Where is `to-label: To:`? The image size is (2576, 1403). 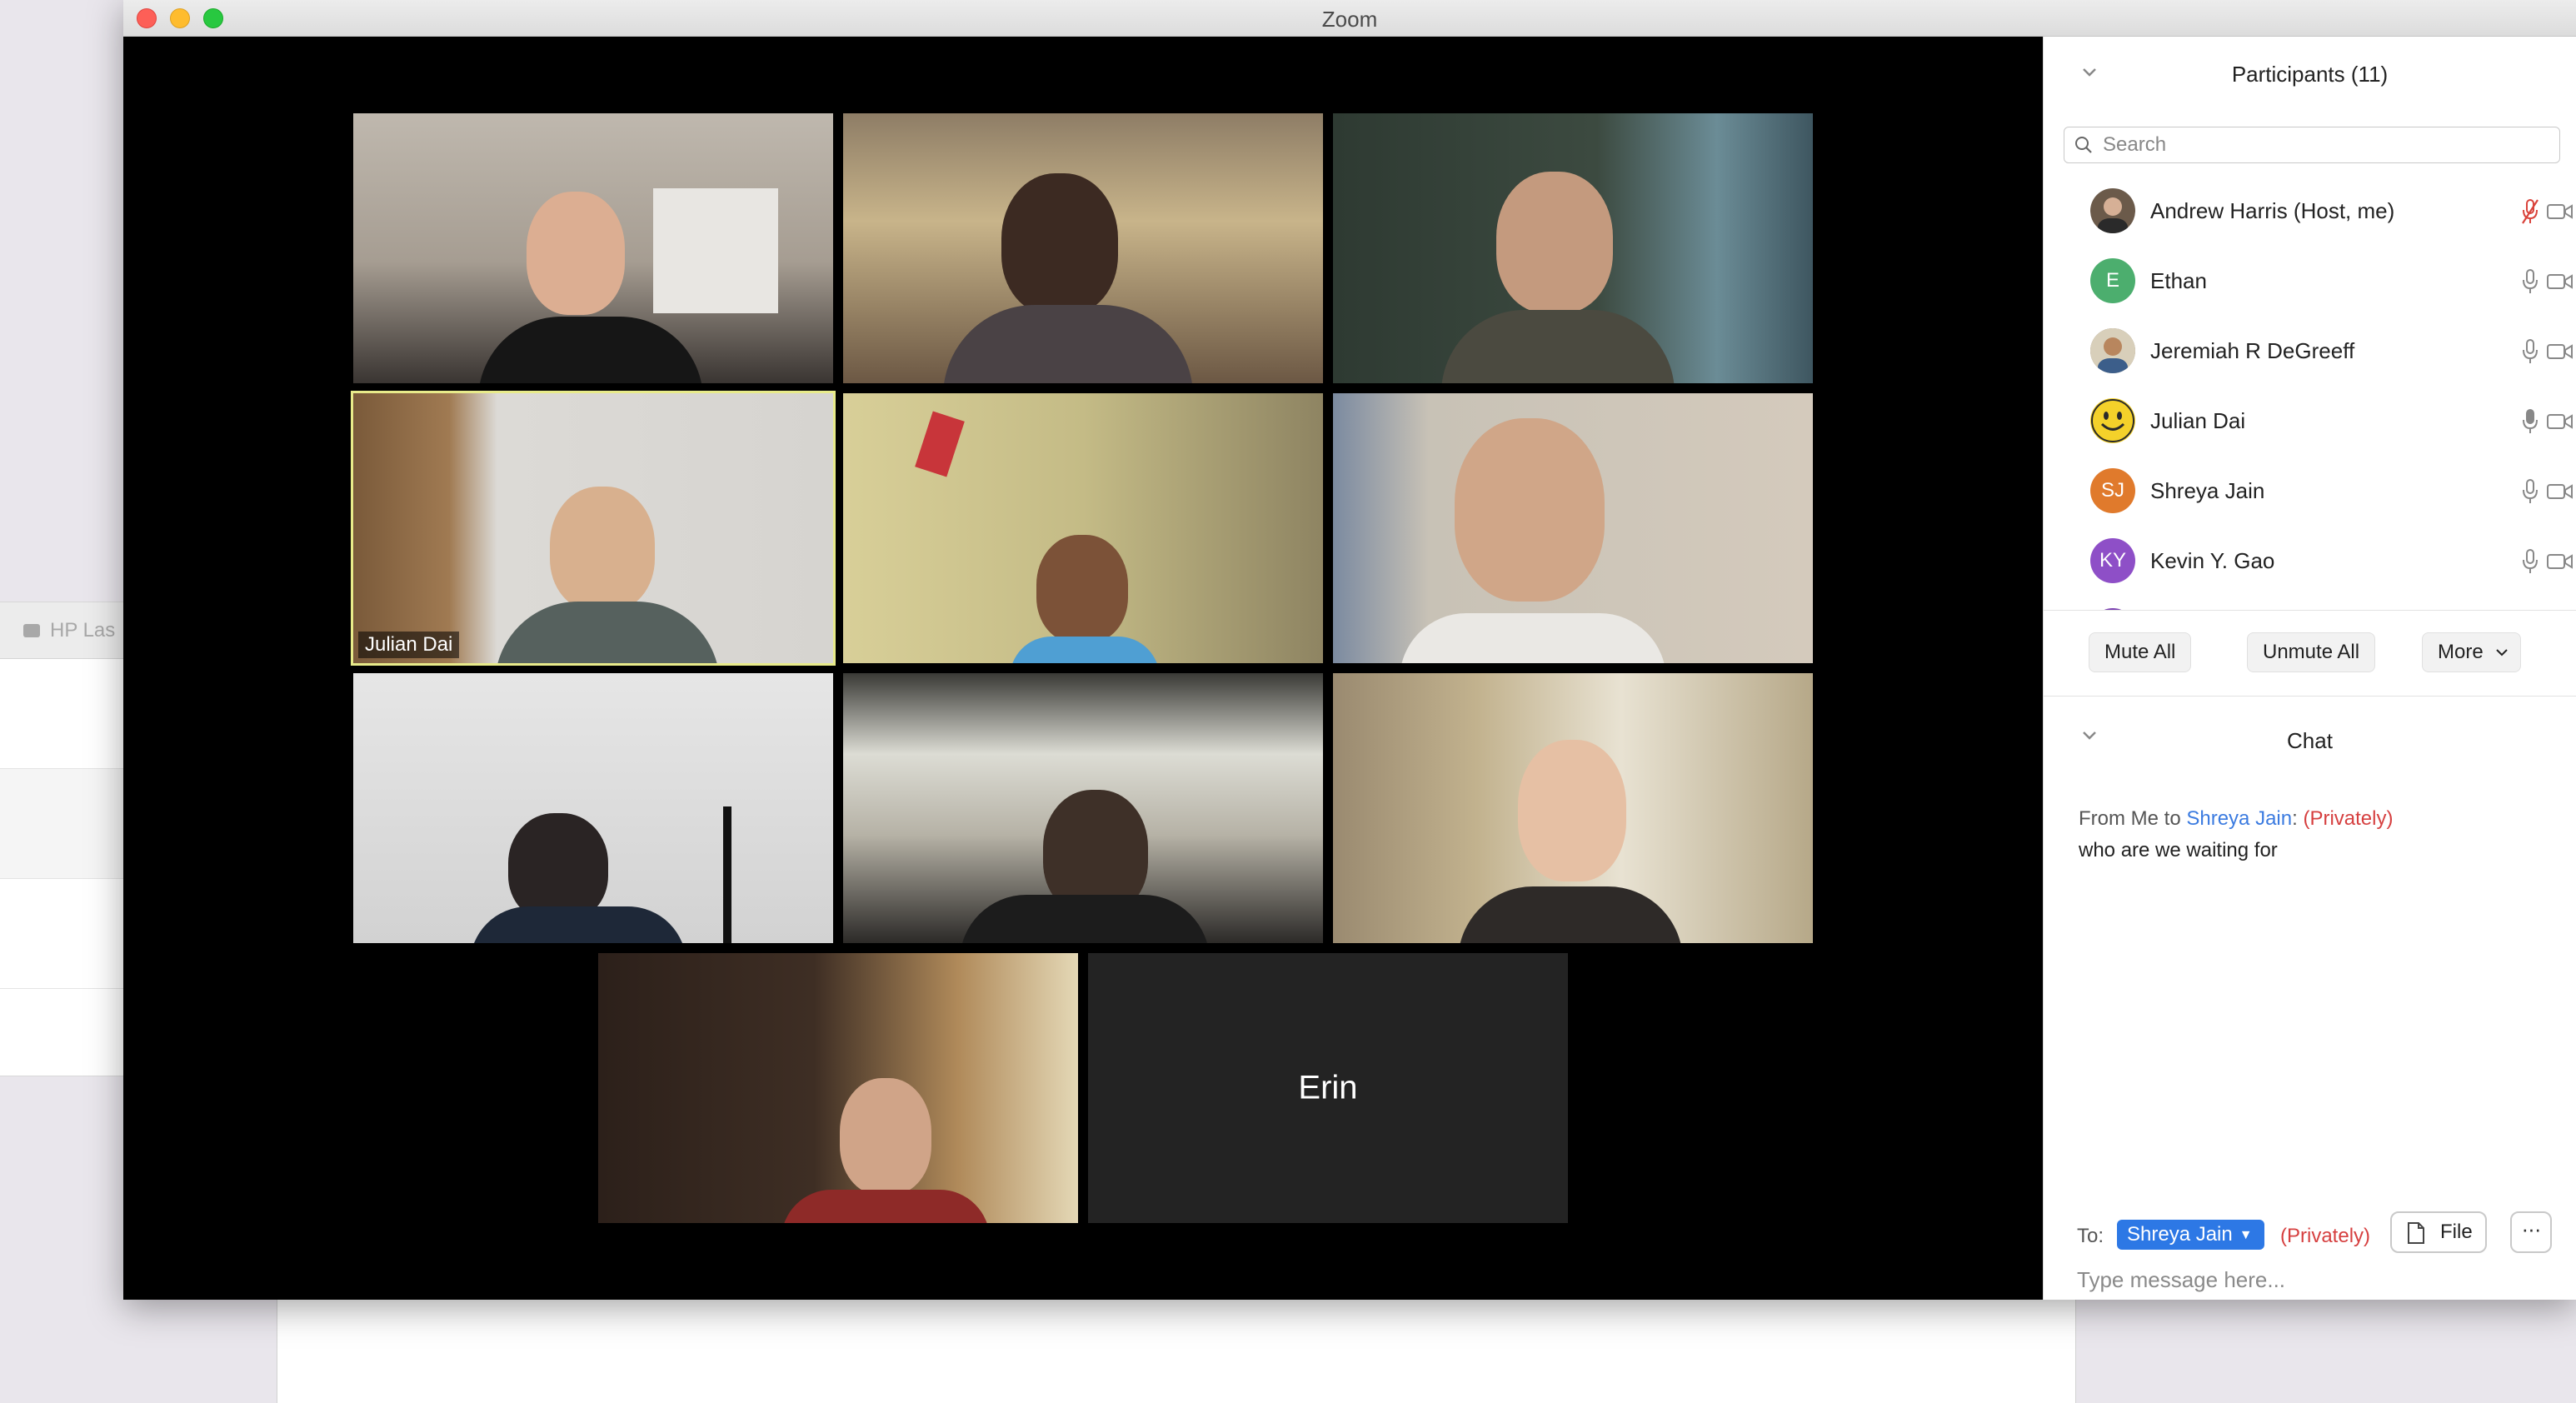 to-label: To: is located at coordinates (2090, 1236).